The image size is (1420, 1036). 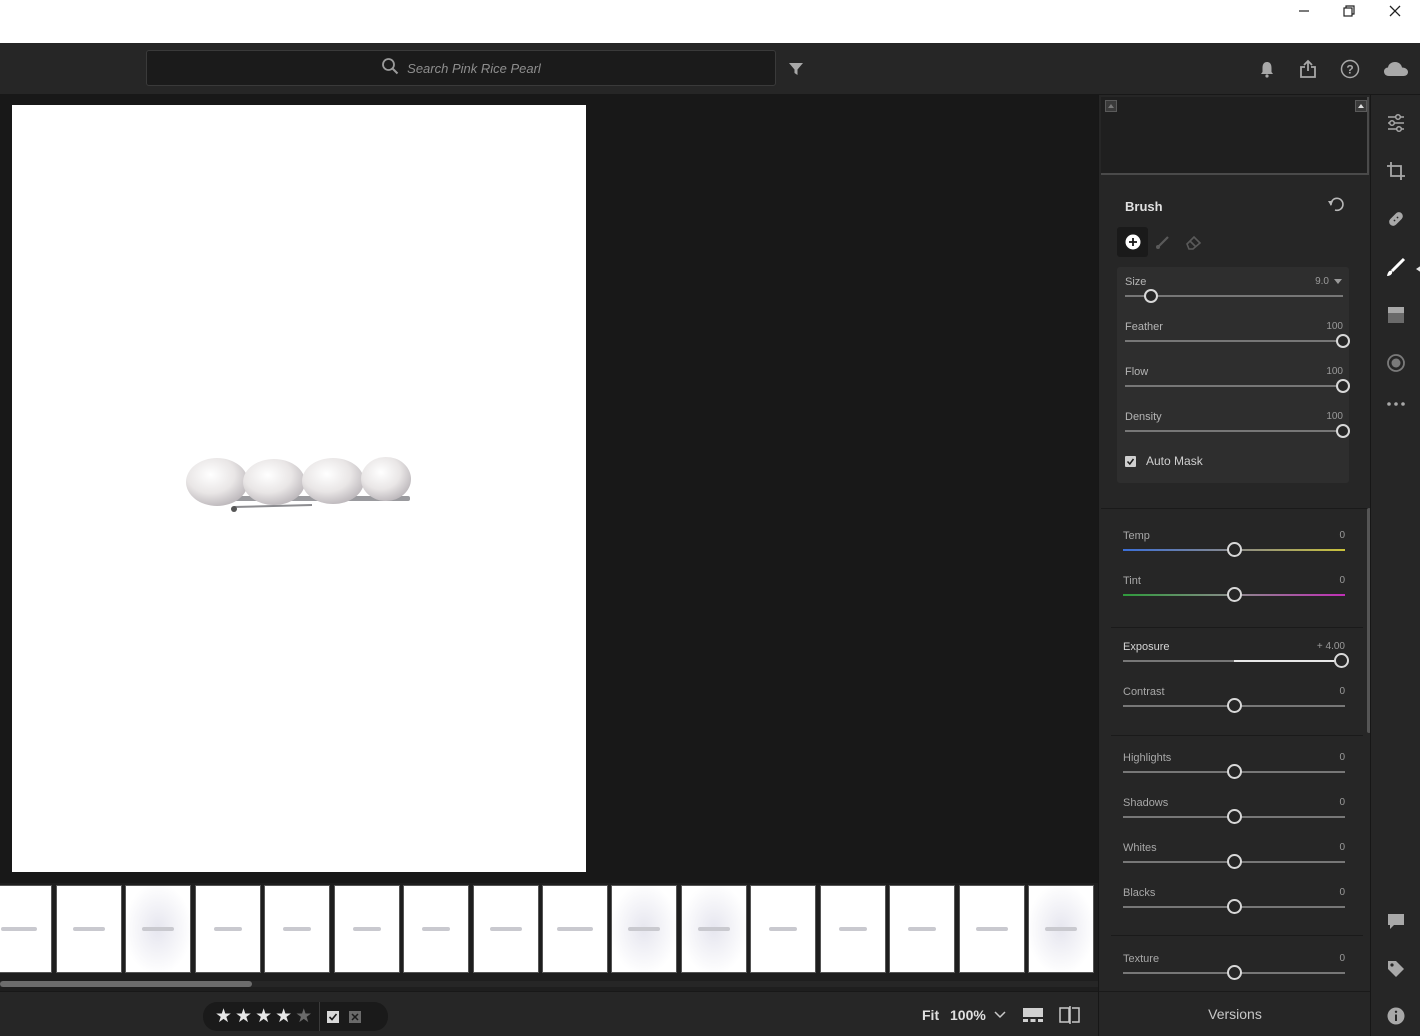 What do you see at coordinates (1322, 281) in the screenshot?
I see `size-value: 9.0` at bounding box center [1322, 281].